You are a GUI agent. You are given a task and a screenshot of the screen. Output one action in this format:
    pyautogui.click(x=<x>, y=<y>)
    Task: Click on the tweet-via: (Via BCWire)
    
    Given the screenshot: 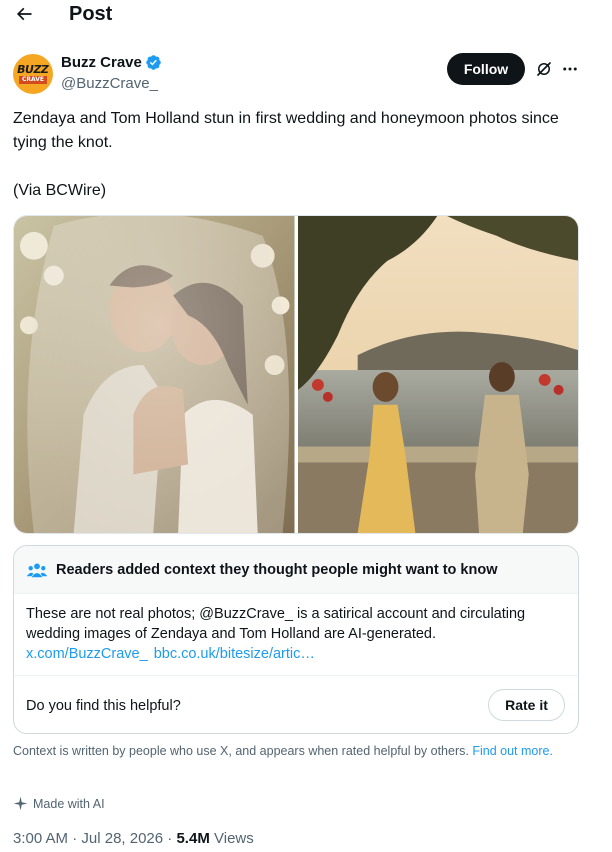 What is the action you would take?
    pyautogui.click(x=60, y=190)
    